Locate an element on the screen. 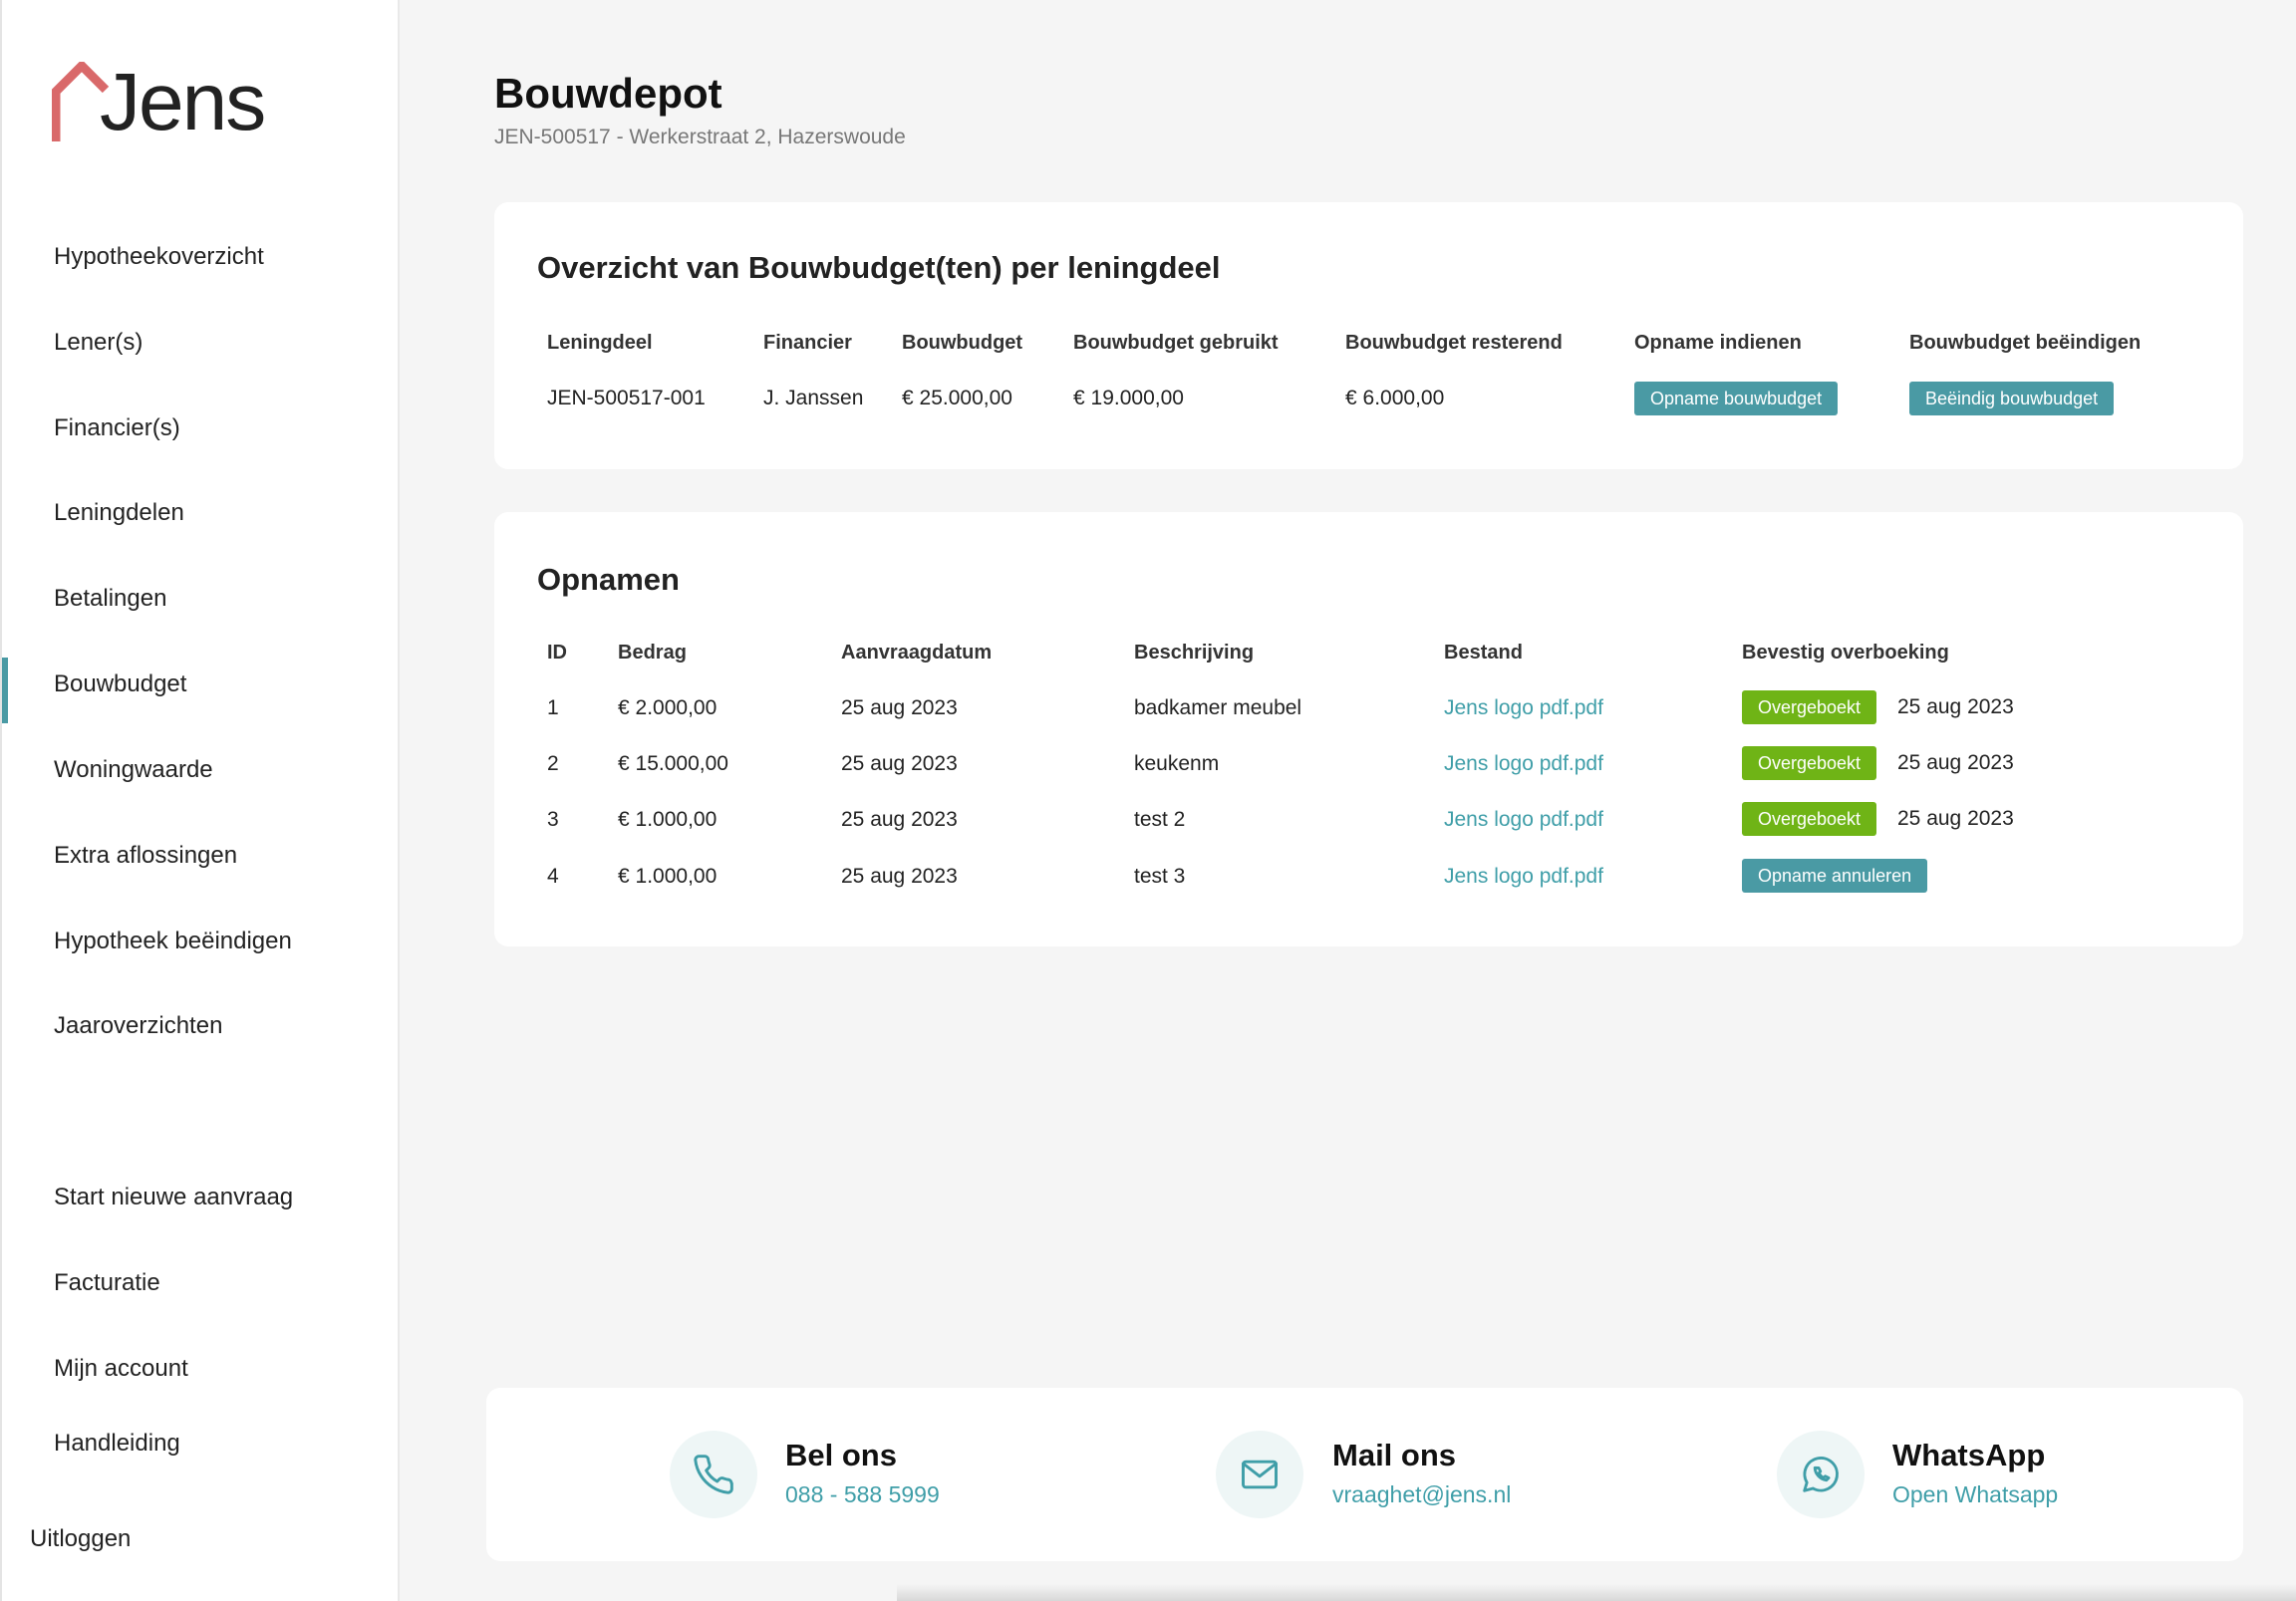 This screenshot has height=1601, width=2296. col-header-financier: Financier is located at coordinates (807, 343).